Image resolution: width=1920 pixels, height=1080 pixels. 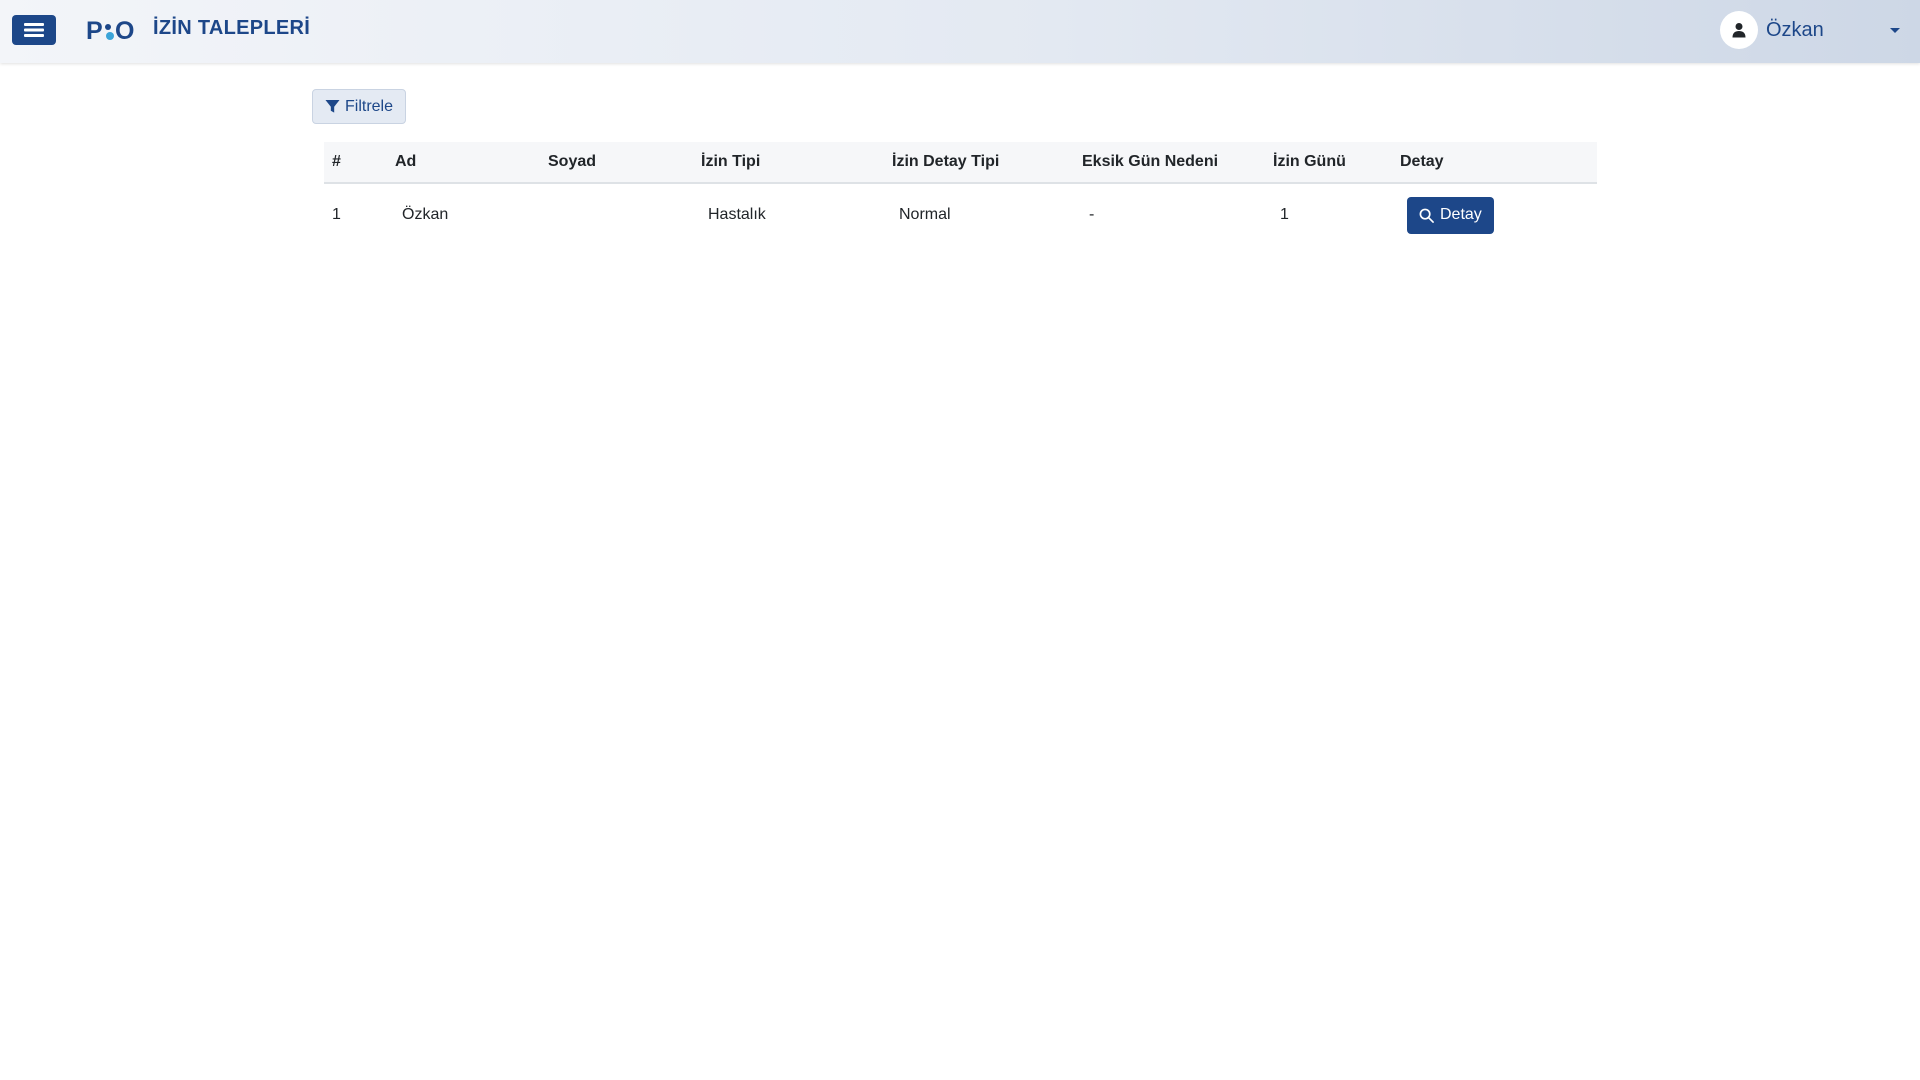 What do you see at coordinates (1092, 214) in the screenshot?
I see `cell-eksik-gun-nedeni: -` at bounding box center [1092, 214].